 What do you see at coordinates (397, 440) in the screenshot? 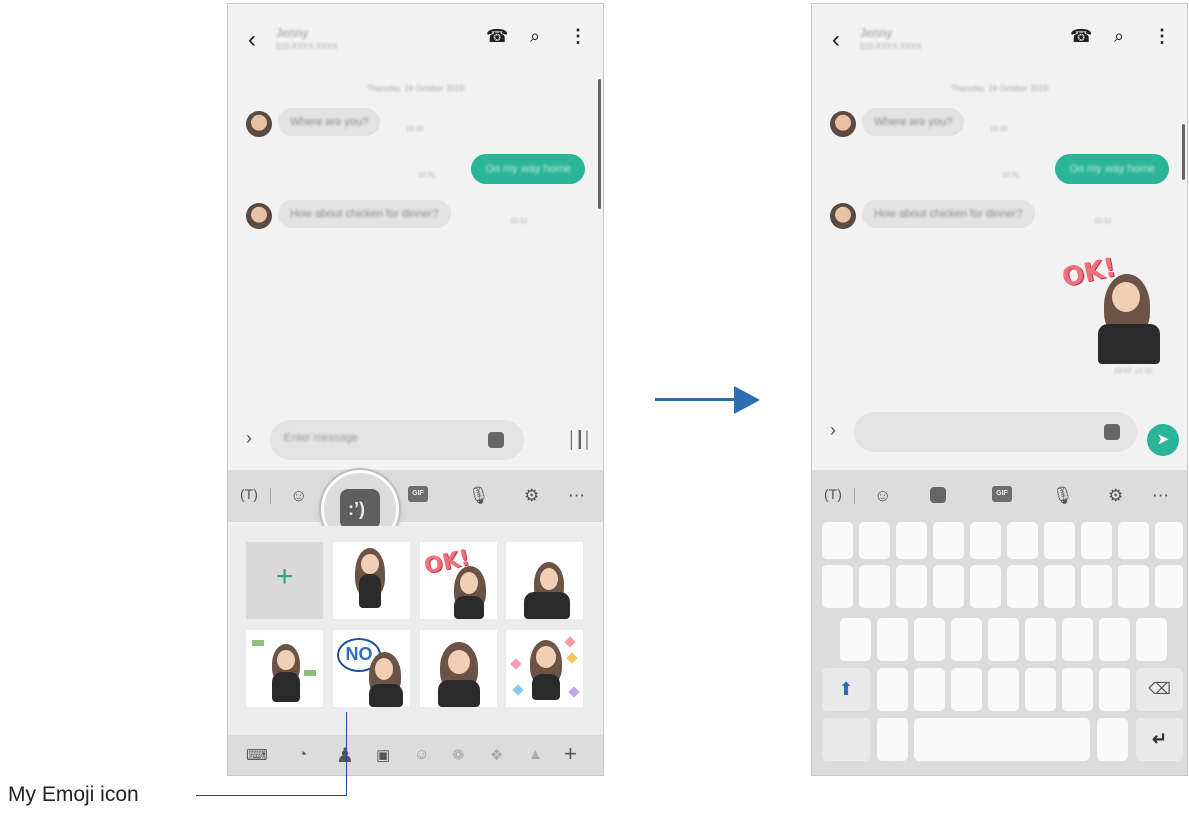
I see `message-input: Enter message` at bounding box center [397, 440].